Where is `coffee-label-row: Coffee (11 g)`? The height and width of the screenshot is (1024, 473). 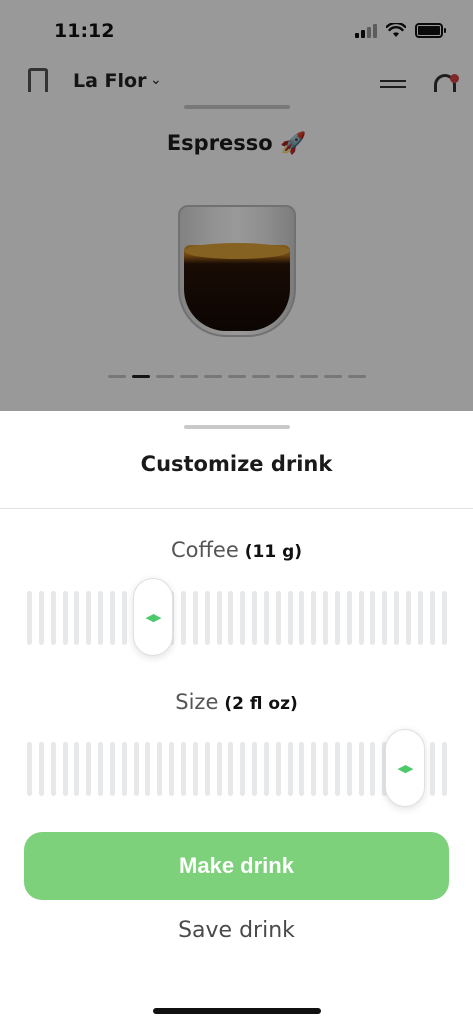 coffee-label-row: Coffee (11 g) is located at coordinates (236, 550).